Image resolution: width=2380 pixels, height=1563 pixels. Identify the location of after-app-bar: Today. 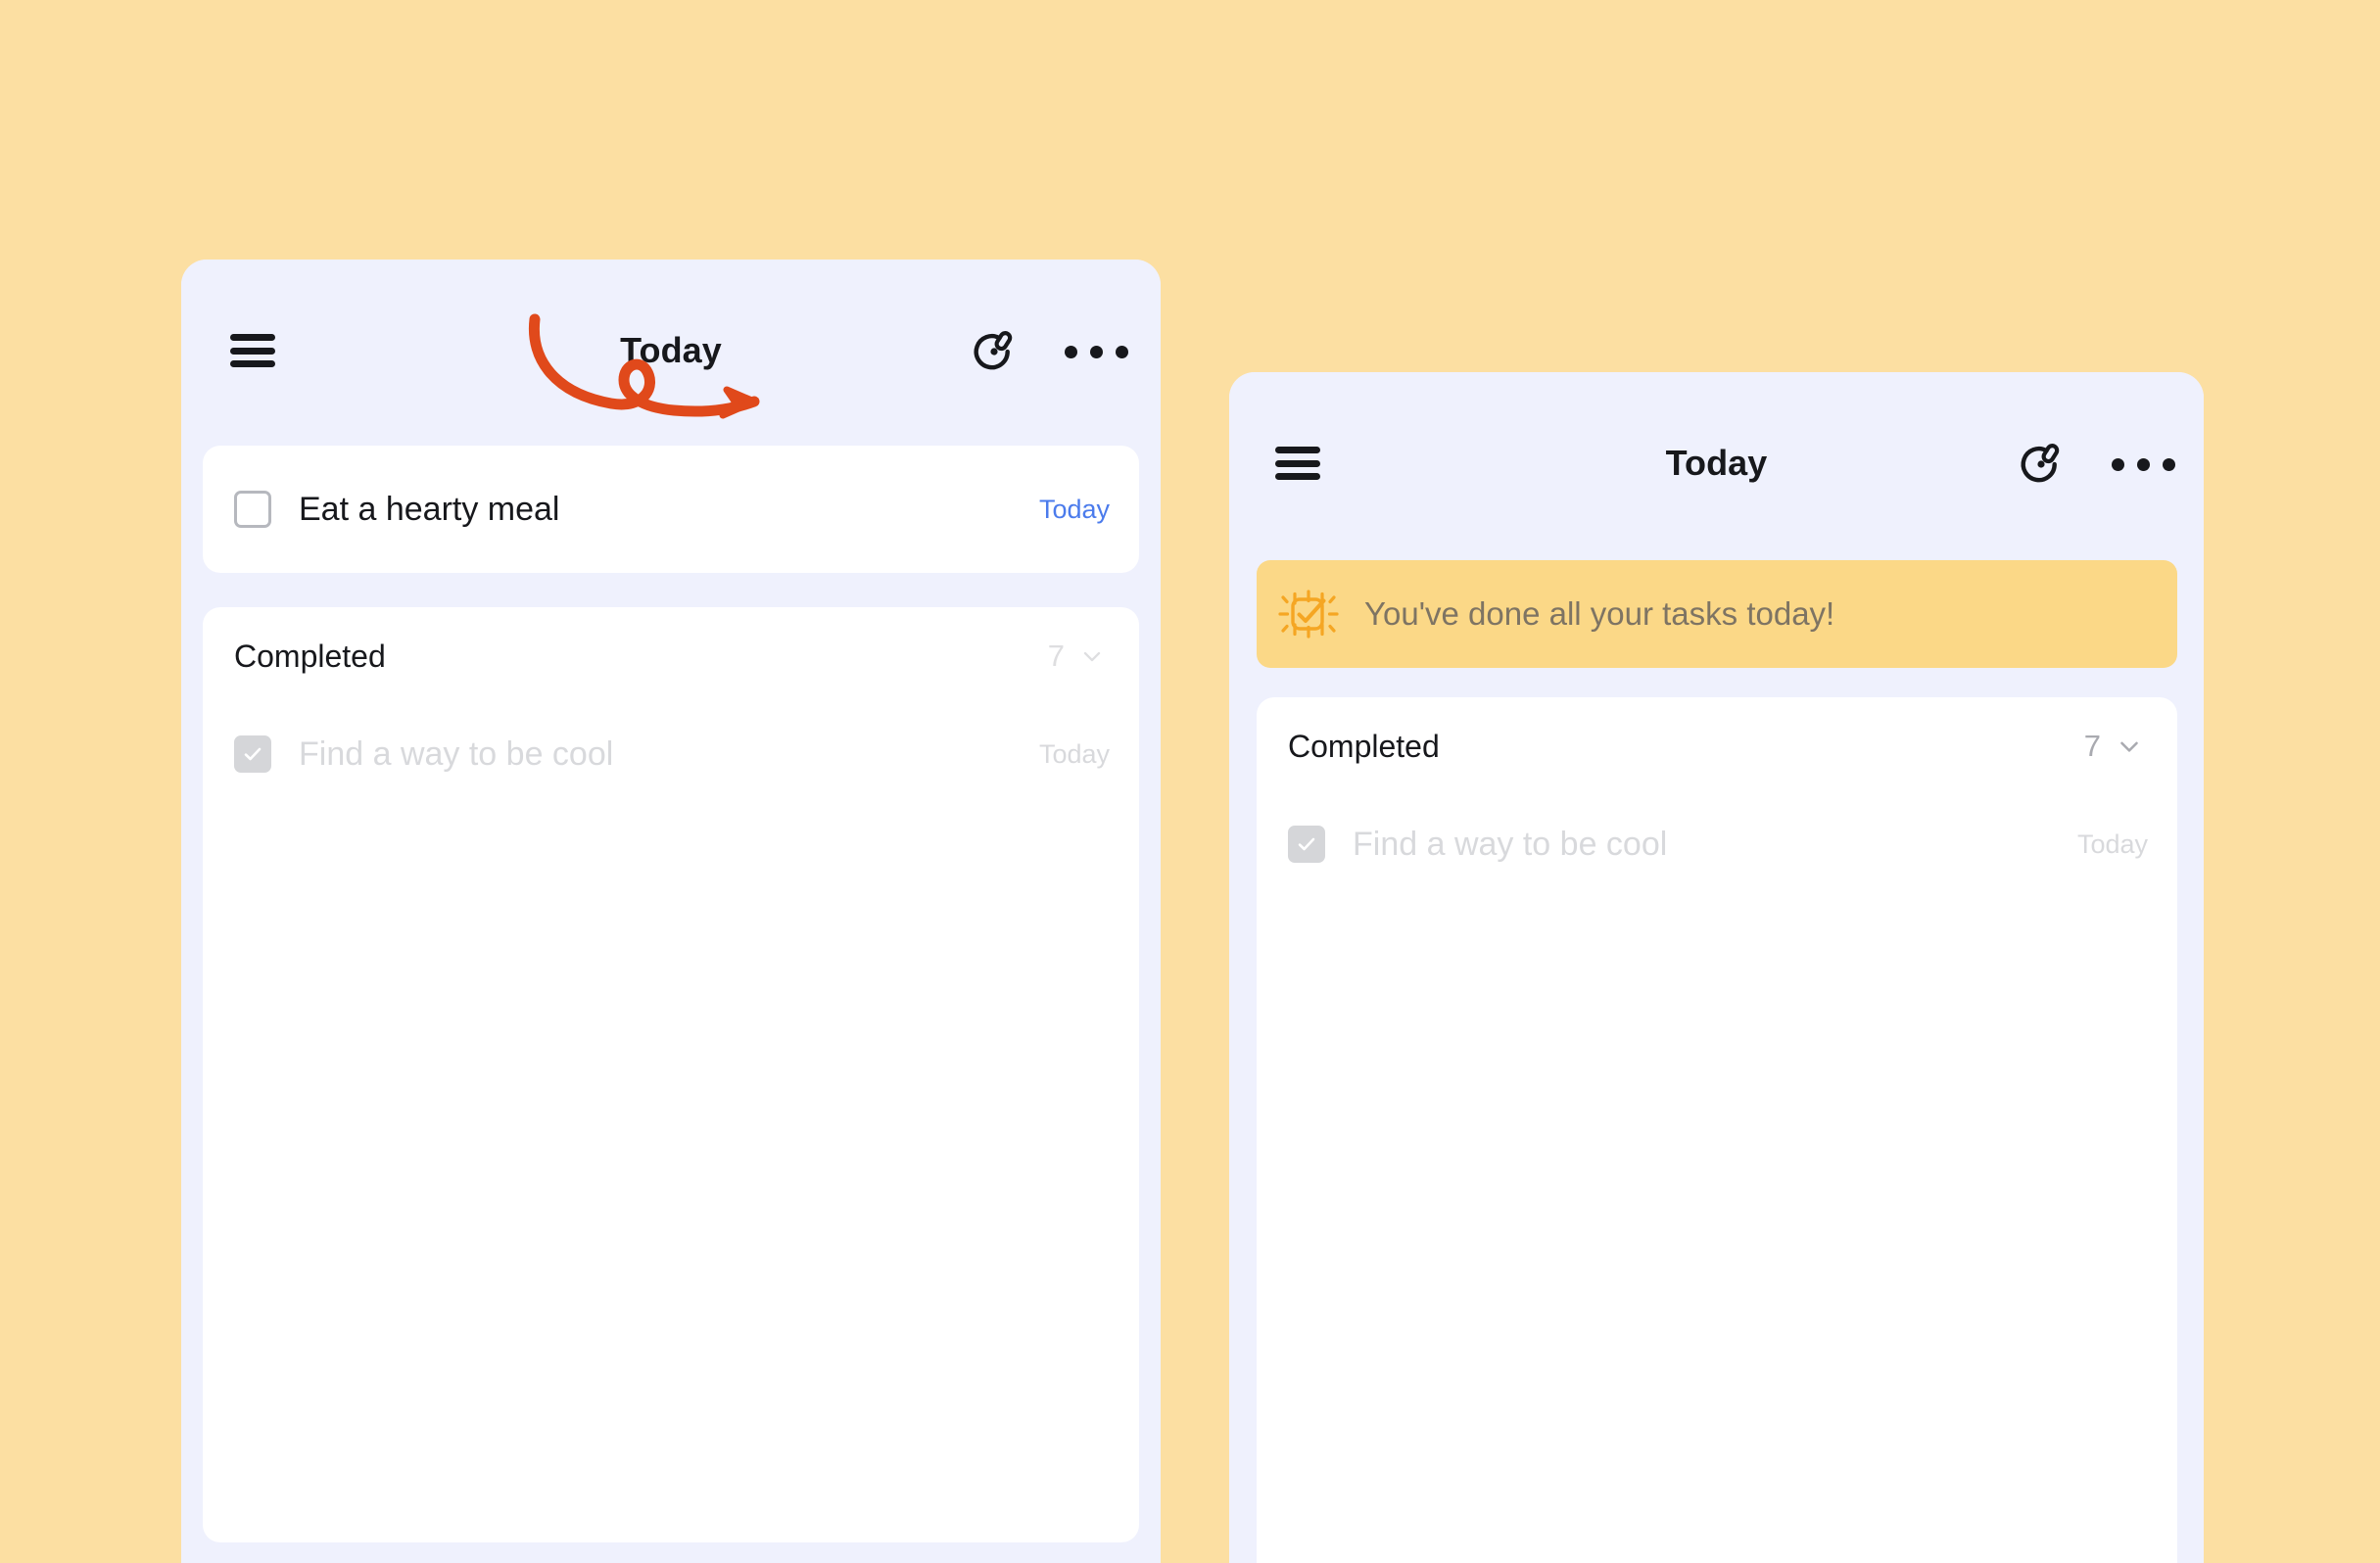
(1716, 462).